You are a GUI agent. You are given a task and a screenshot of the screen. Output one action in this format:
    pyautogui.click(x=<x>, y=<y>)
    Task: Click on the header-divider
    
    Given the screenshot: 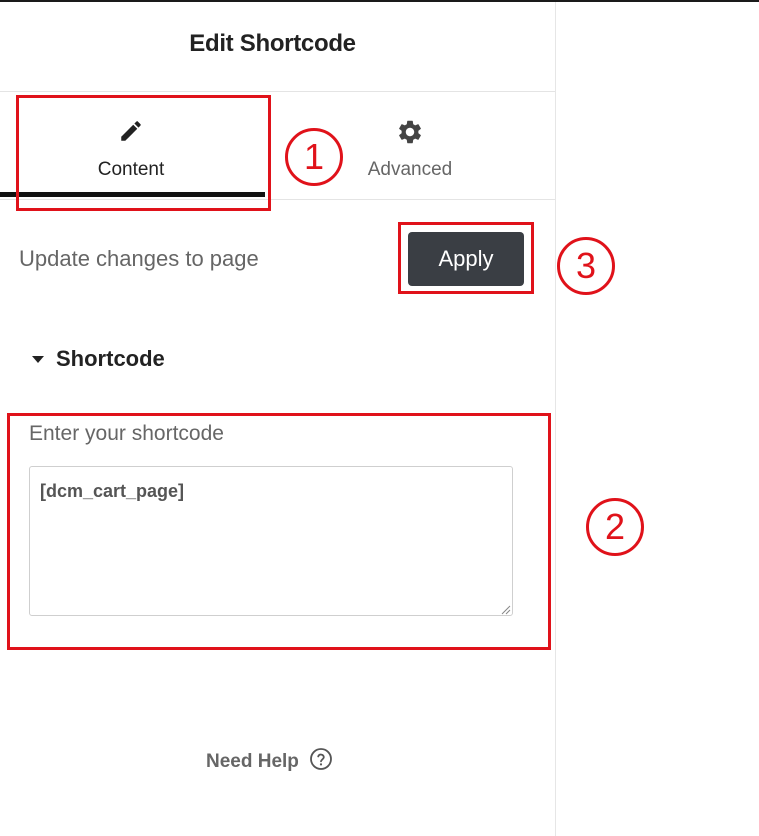 What is the action you would take?
    pyautogui.click(x=277, y=91)
    